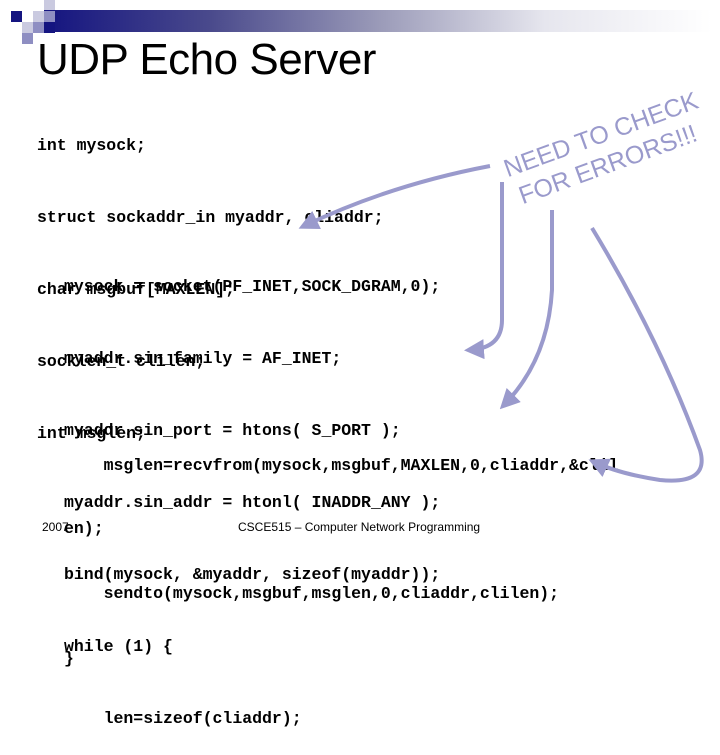 The image size is (720, 755). What do you see at coordinates (69, 658) in the screenshot?
I see `code-line: }` at bounding box center [69, 658].